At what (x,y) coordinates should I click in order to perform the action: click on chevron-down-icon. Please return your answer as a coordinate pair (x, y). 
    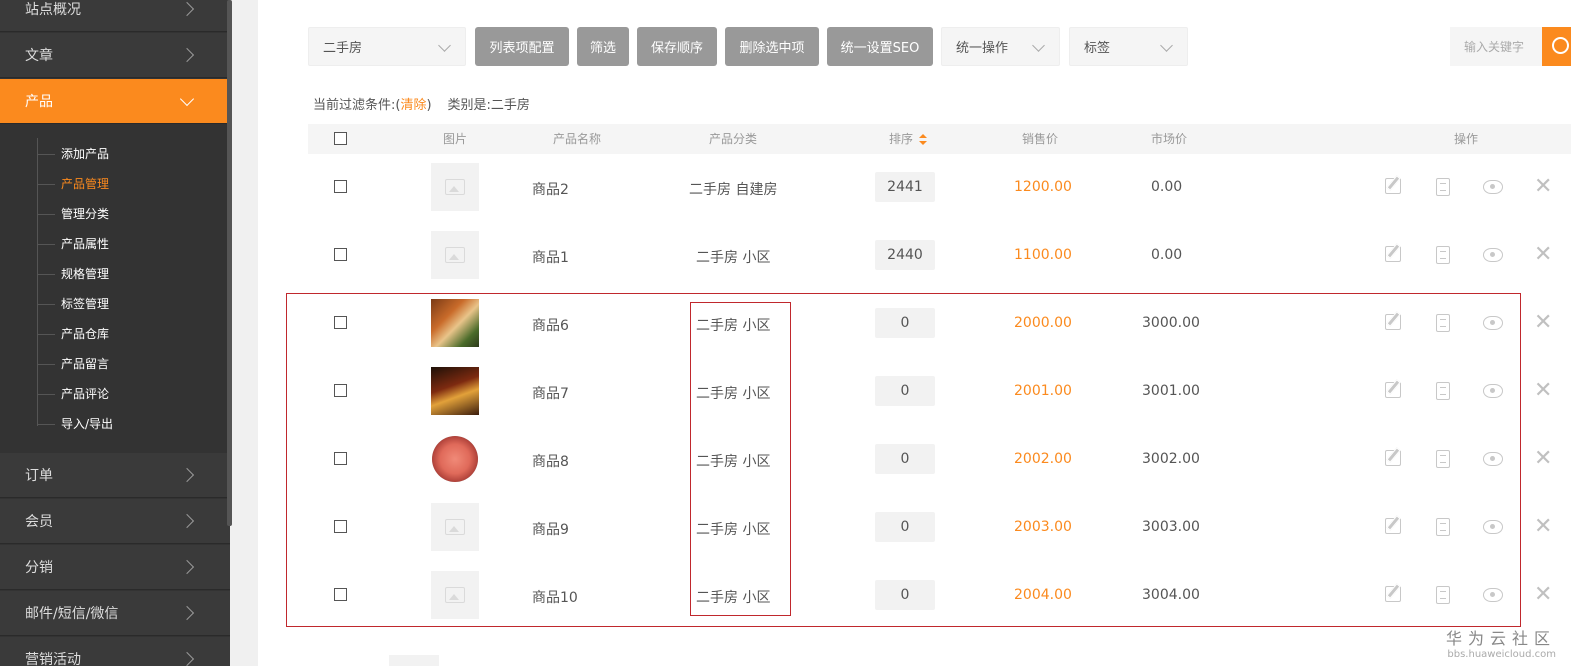
    Looking at the image, I should click on (1038, 45).